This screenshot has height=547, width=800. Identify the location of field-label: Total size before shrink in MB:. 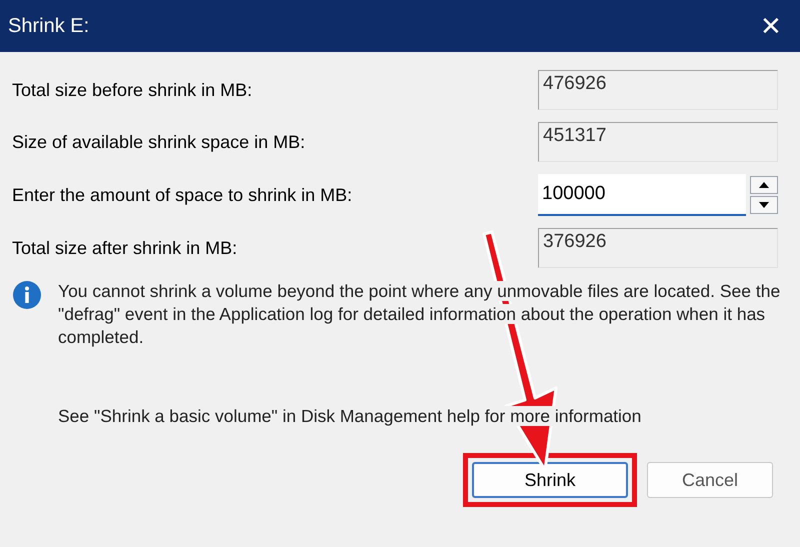
(132, 90).